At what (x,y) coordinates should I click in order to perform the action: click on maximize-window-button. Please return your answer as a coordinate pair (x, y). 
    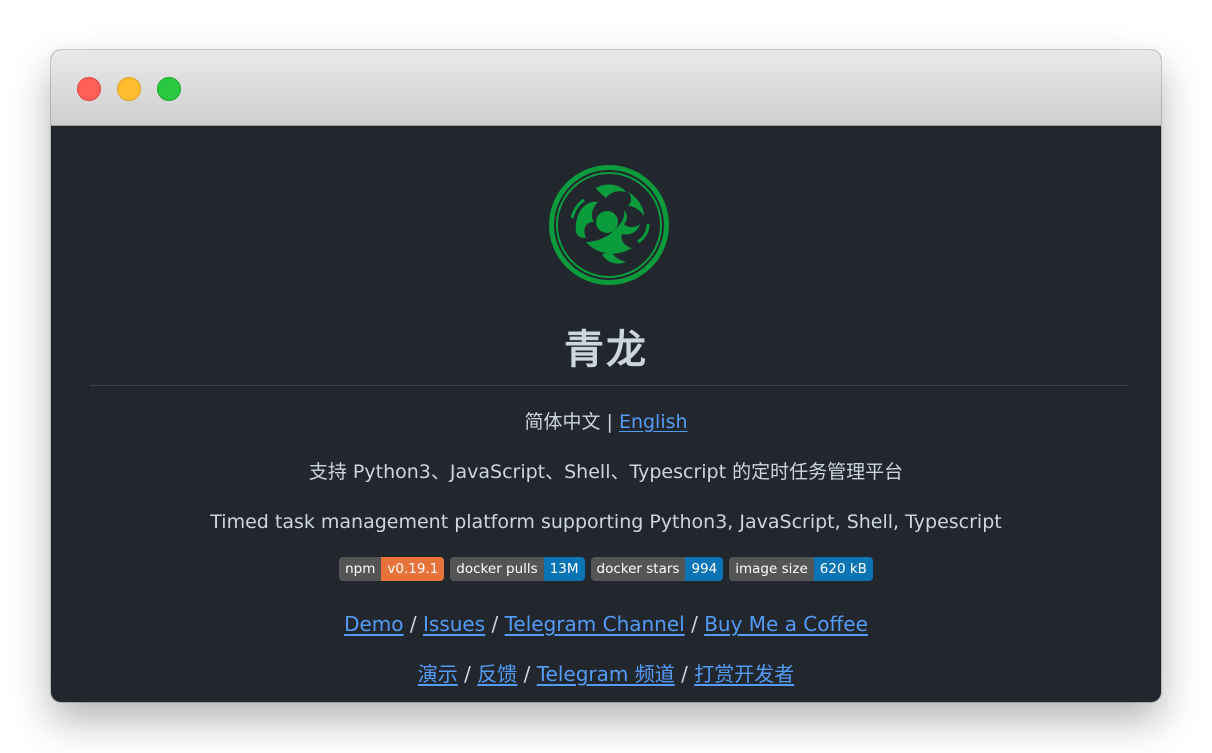
    Looking at the image, I should click on (169, 89).